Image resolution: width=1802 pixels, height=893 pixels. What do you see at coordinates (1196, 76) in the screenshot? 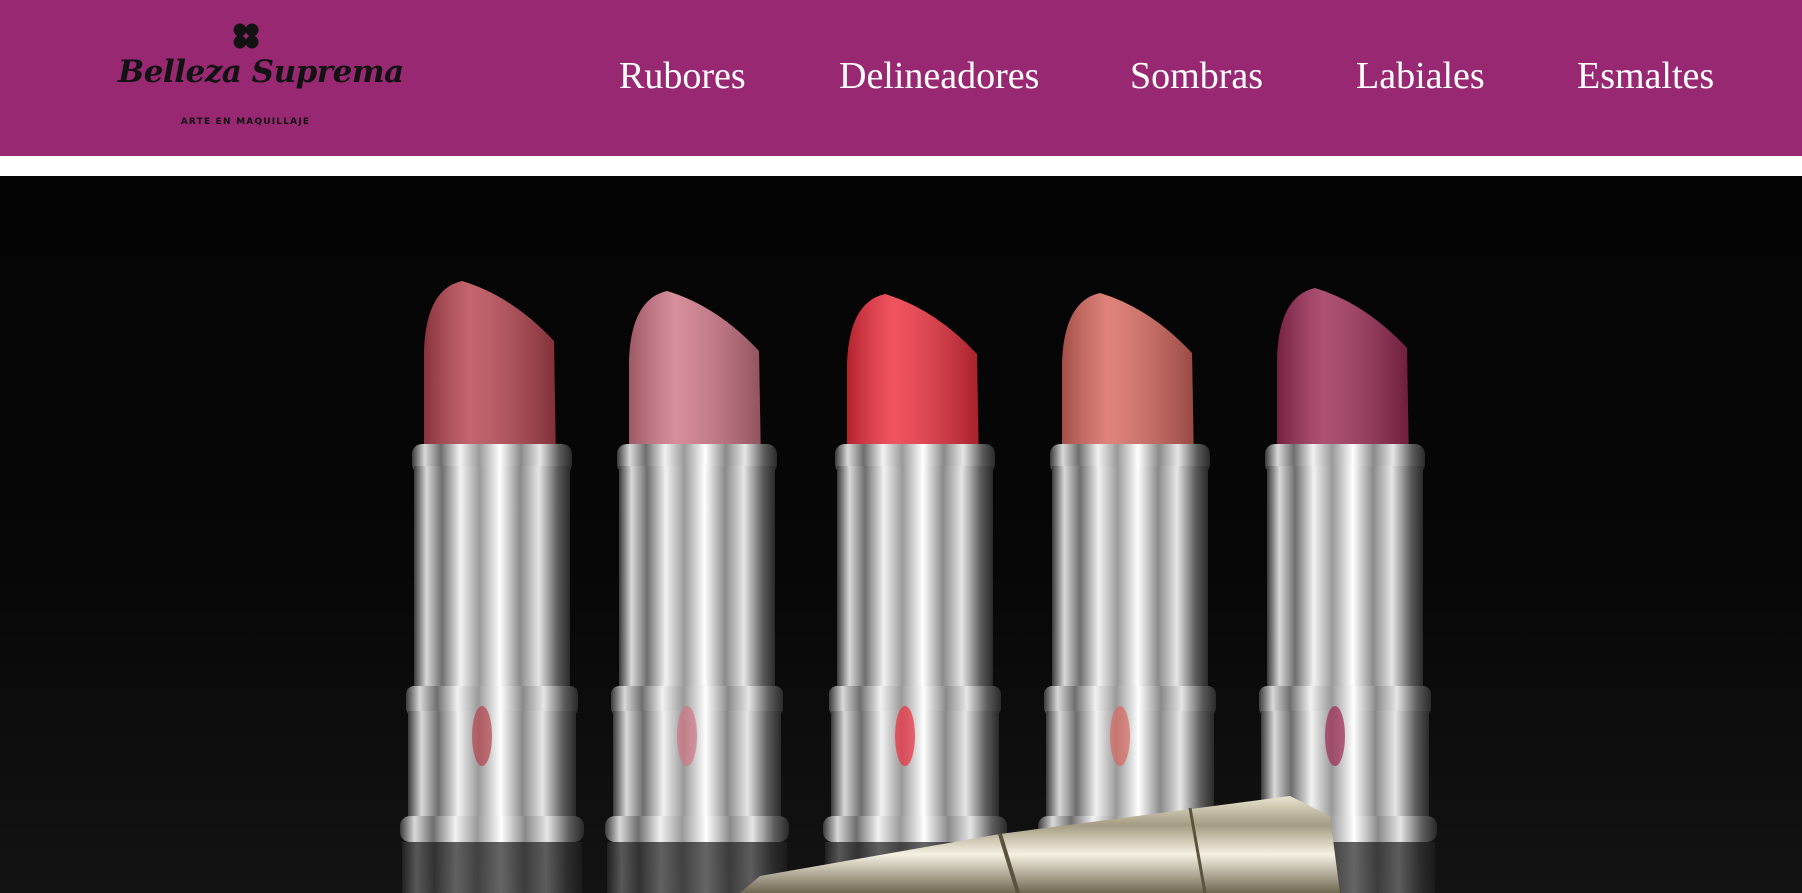
I see `nav-item-sombras: Sombras` at bounding box center [1196, 76].